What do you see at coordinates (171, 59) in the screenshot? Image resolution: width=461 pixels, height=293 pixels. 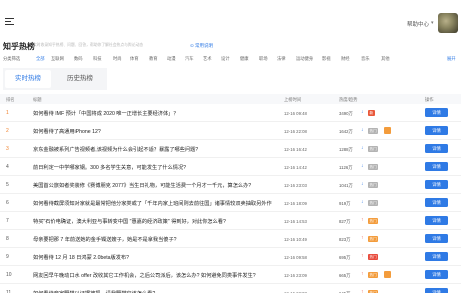 I see `category-item: 动漫` at bounding box center [171, 59].